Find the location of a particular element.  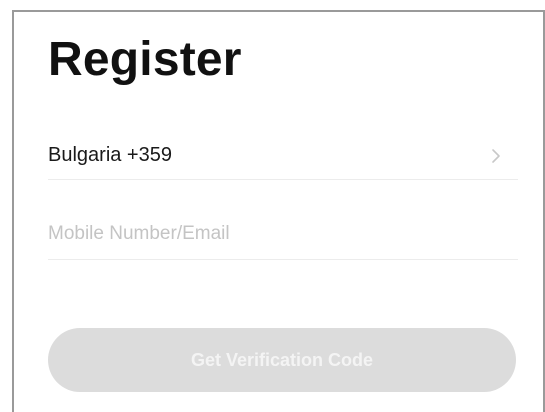

mobile-email-input is located at coordinates (283, 233).